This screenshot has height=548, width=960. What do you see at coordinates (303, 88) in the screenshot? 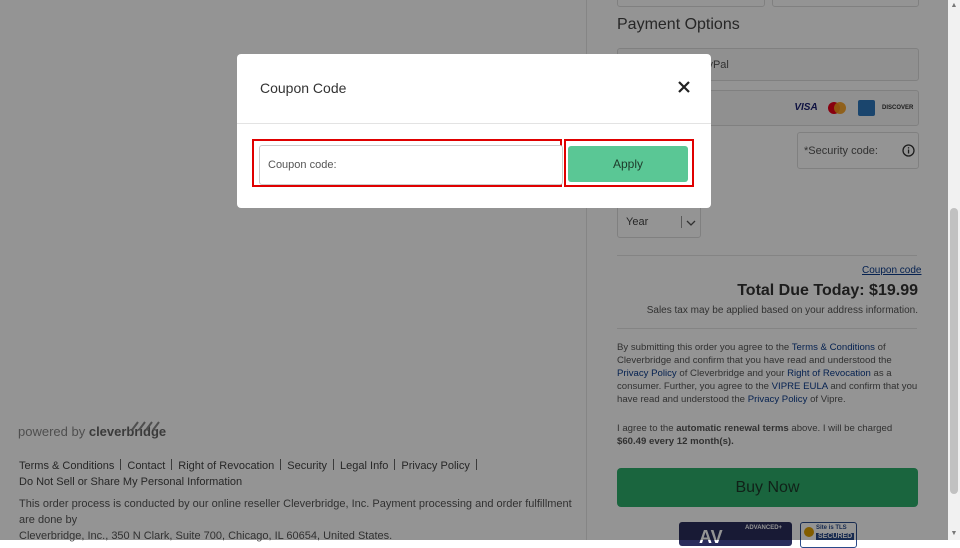
I see `modal-title: Coupon Code` at bounding box center [303, 88].